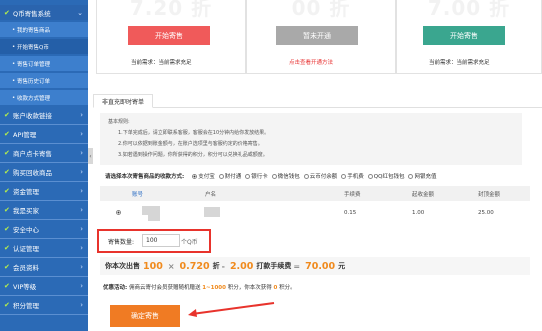 Image resolution: width=542 pixels, height=331 pixels. I want to click on tab-instant-sale: 非直充即时寄单, so click(123, 101).